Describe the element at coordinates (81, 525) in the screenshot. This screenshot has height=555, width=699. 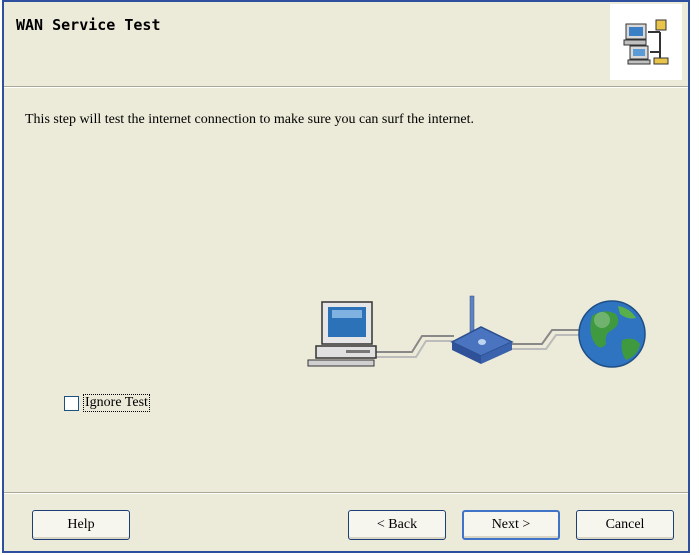
I see `help-button: Help` at that location.